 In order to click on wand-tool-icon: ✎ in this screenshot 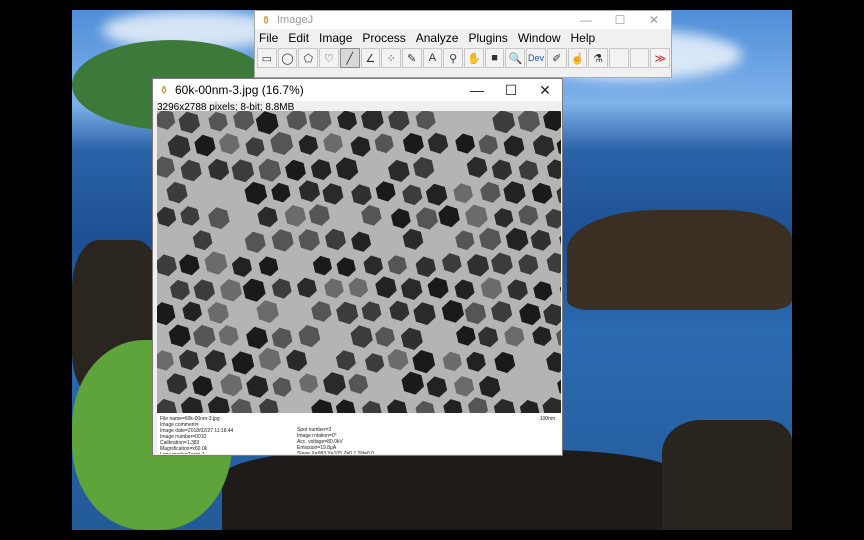, I will do `click(411, 58)`.